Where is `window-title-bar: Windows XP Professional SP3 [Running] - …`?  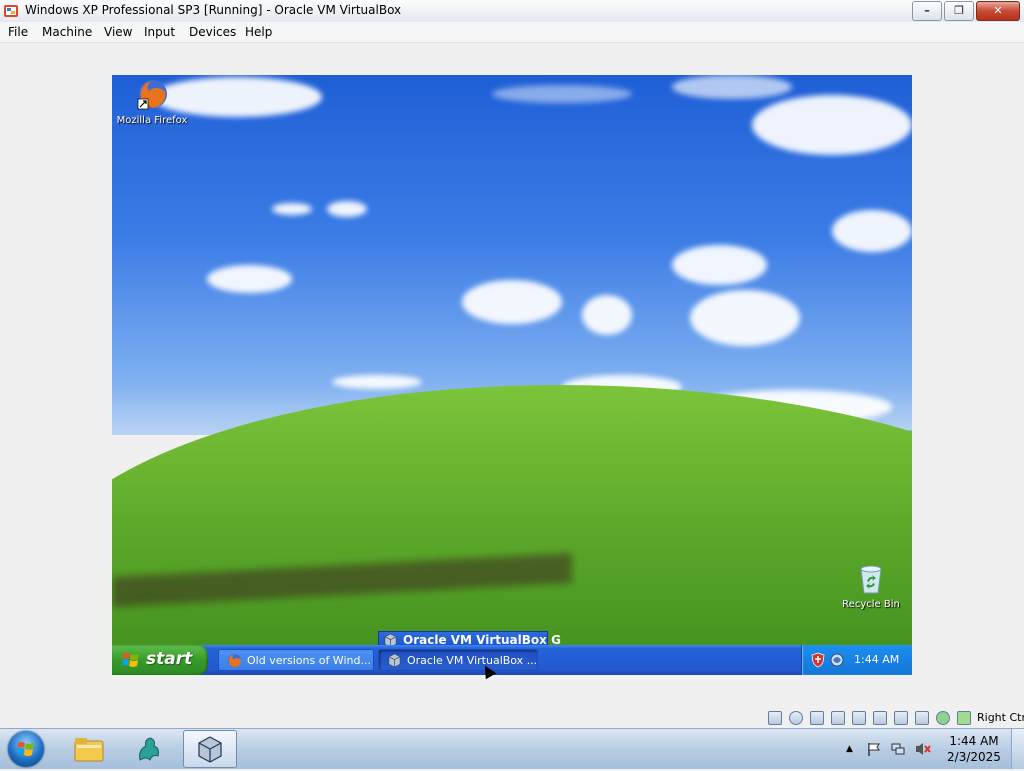 window-title-bar: Windows XP Professional SP3 [Running] - … is located at coordinates (512, 11).